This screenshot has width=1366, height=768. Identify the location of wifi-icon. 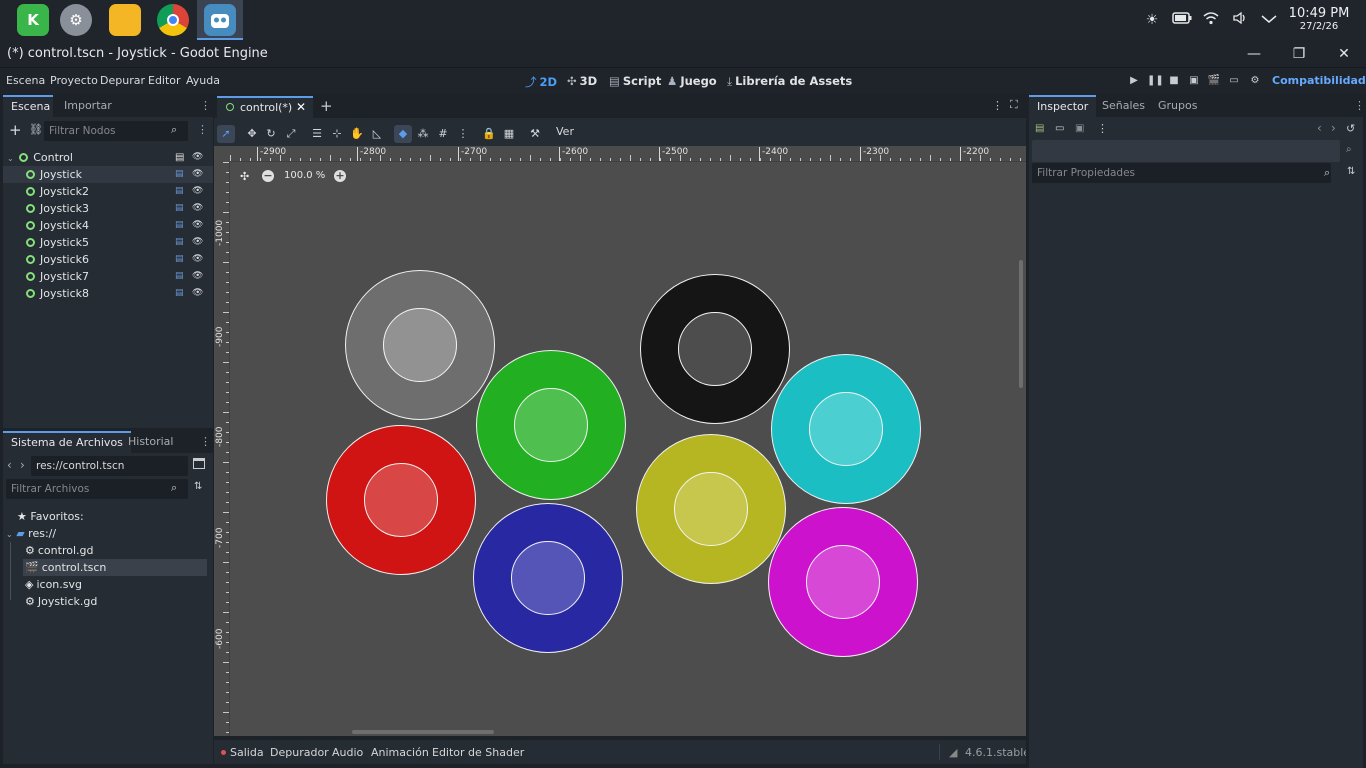
(1211, 20).